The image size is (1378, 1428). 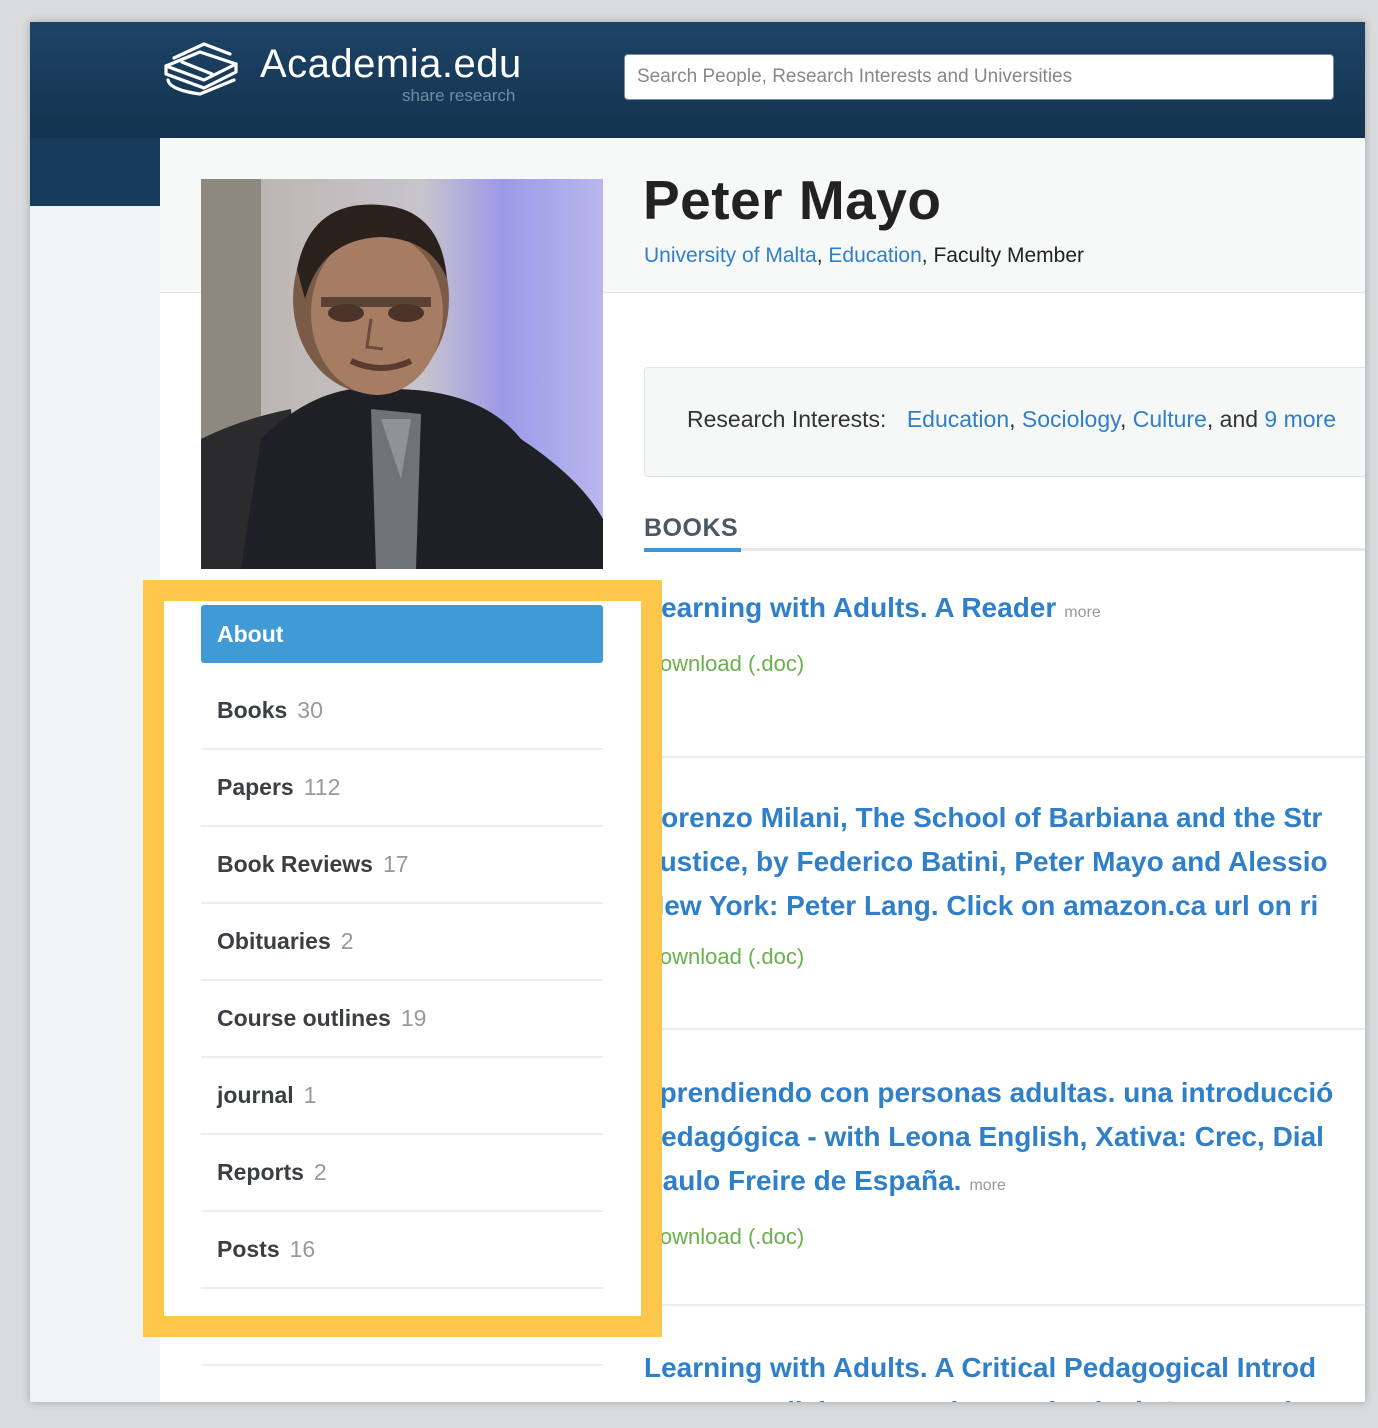 What do you see at coordinates (395, 864) in the screenshot?
I see `menu-item-count: 17` at bounding box center [395, 864].